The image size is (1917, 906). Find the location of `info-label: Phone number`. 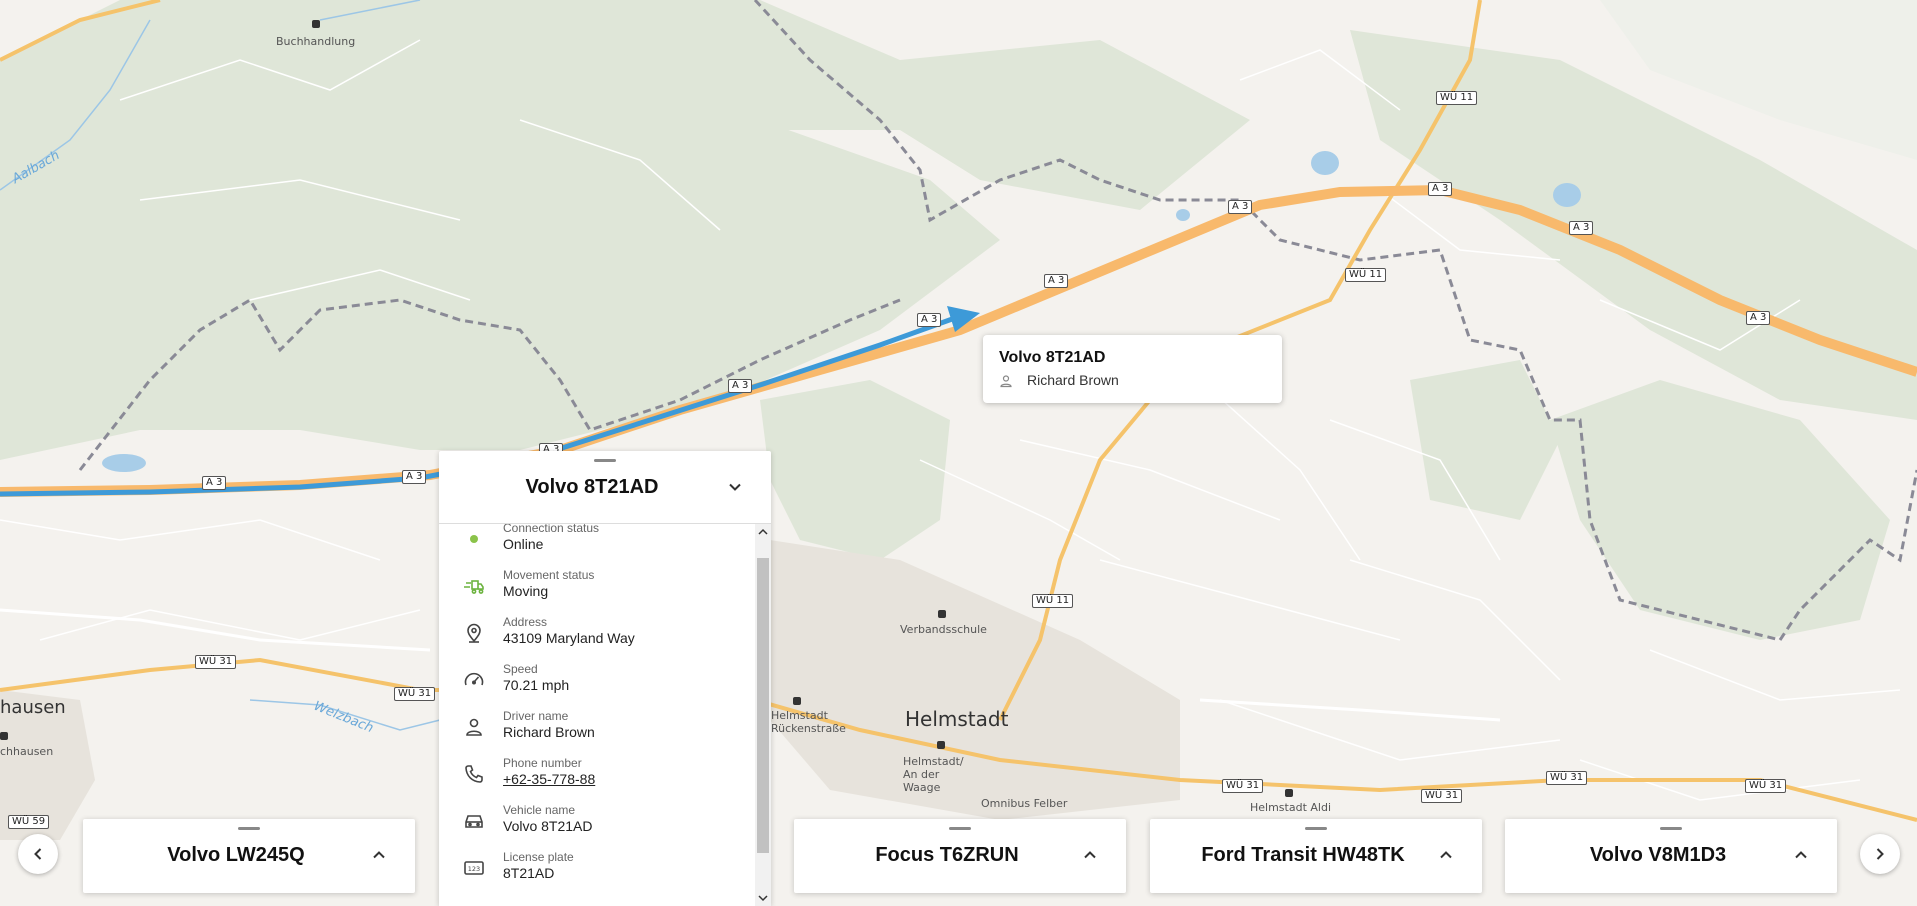

info-label: Phone number is located at coordinates (542, 763).